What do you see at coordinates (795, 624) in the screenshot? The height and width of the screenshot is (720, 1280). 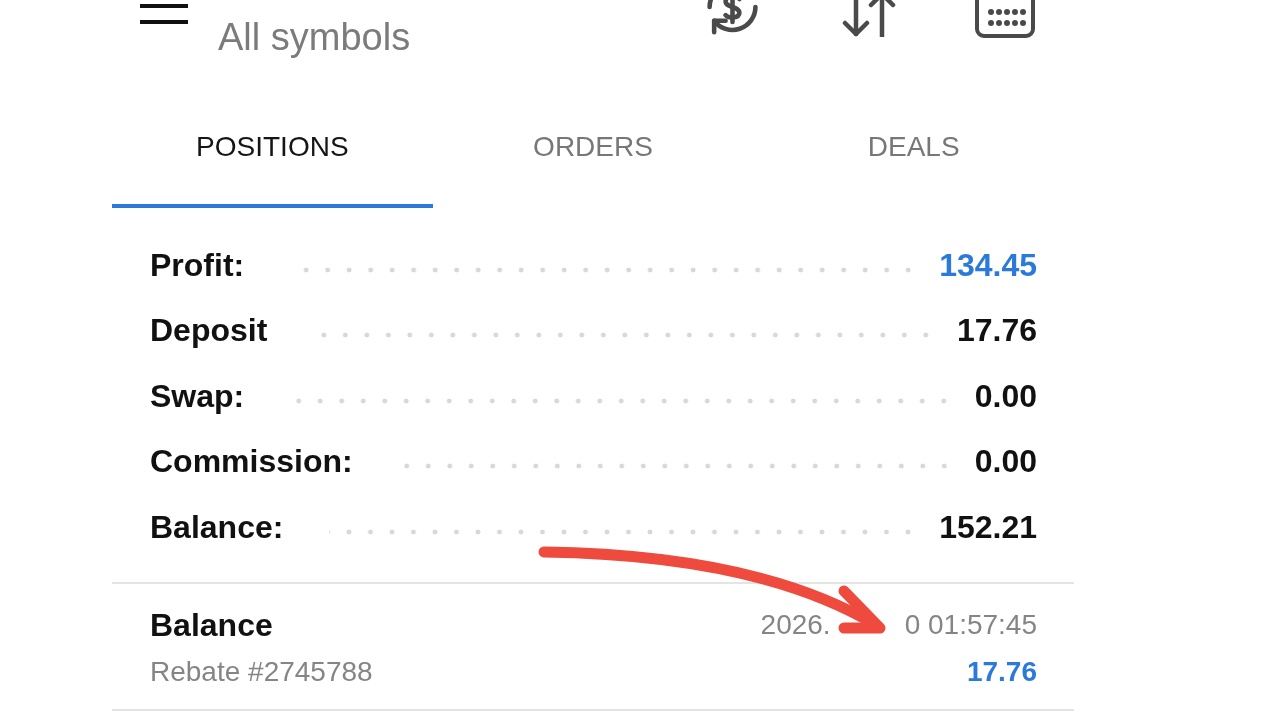 I see `deal-time: 2026.` at bounding box center [795, 624].